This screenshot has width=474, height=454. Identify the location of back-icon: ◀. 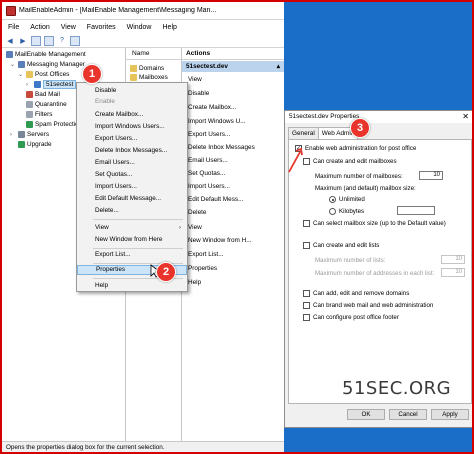
(10, 41).